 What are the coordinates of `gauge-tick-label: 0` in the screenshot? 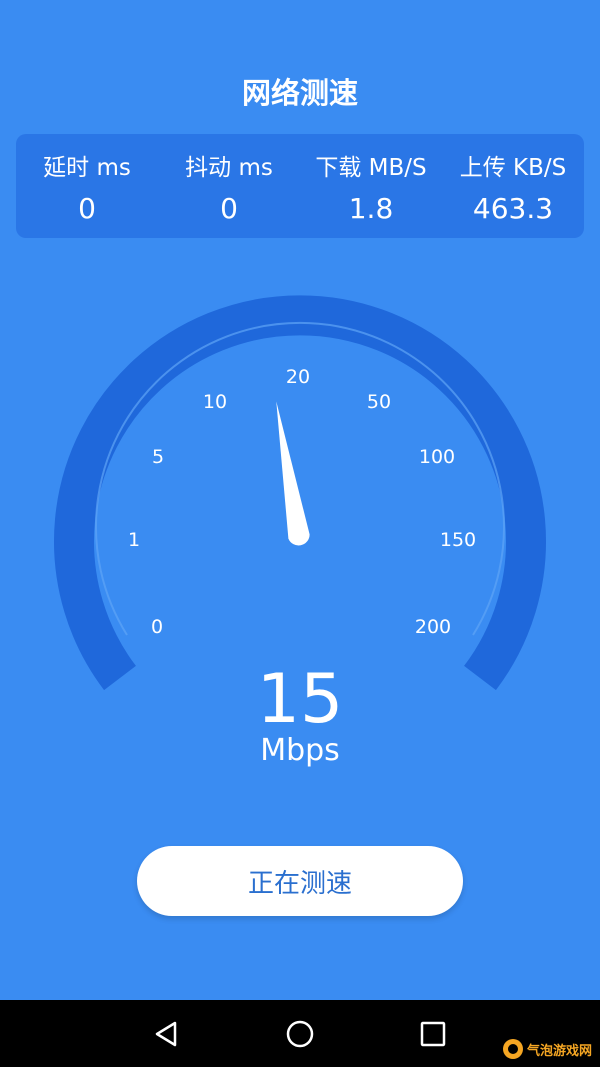 It's located at (157, 627).